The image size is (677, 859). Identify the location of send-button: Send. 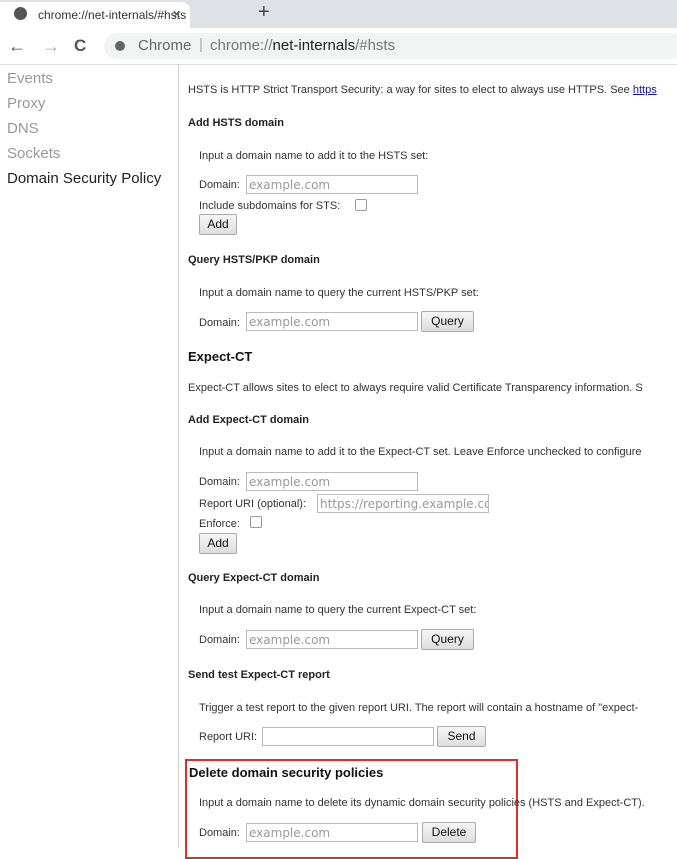
(461, 736).